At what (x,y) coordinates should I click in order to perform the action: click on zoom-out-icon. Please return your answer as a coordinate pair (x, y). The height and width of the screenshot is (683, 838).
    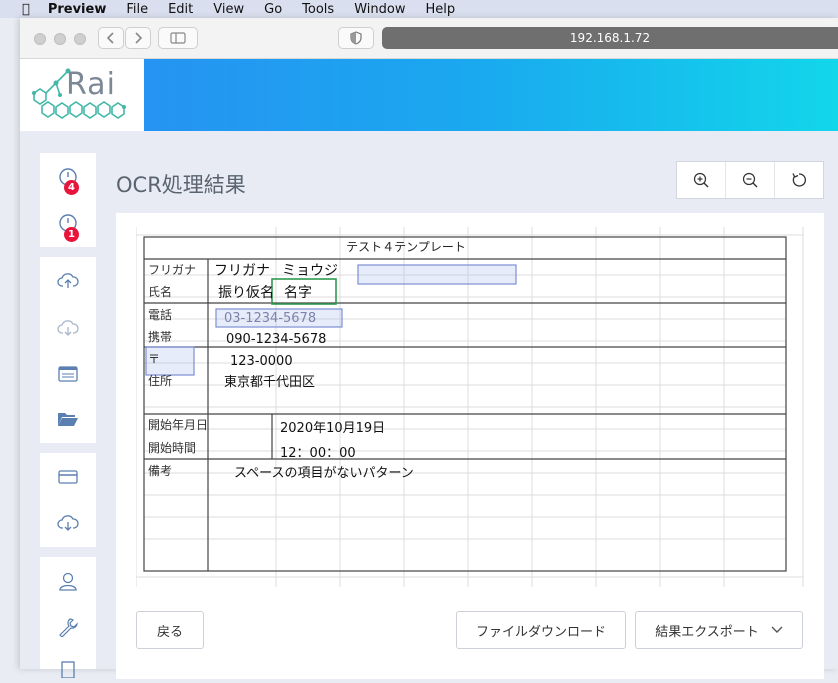
    Looking at the image, I should click on (750, 180).